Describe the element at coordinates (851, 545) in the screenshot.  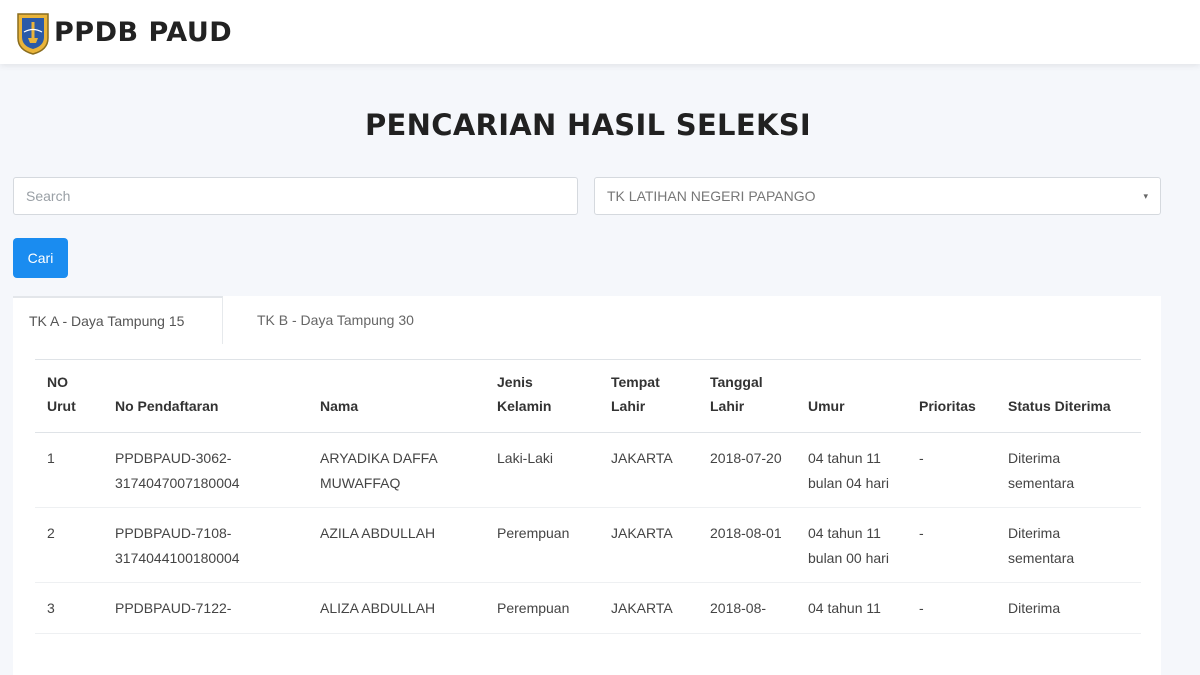
I see `cell-umur: 04 tahun 11 bulan 00 hari` at that location.